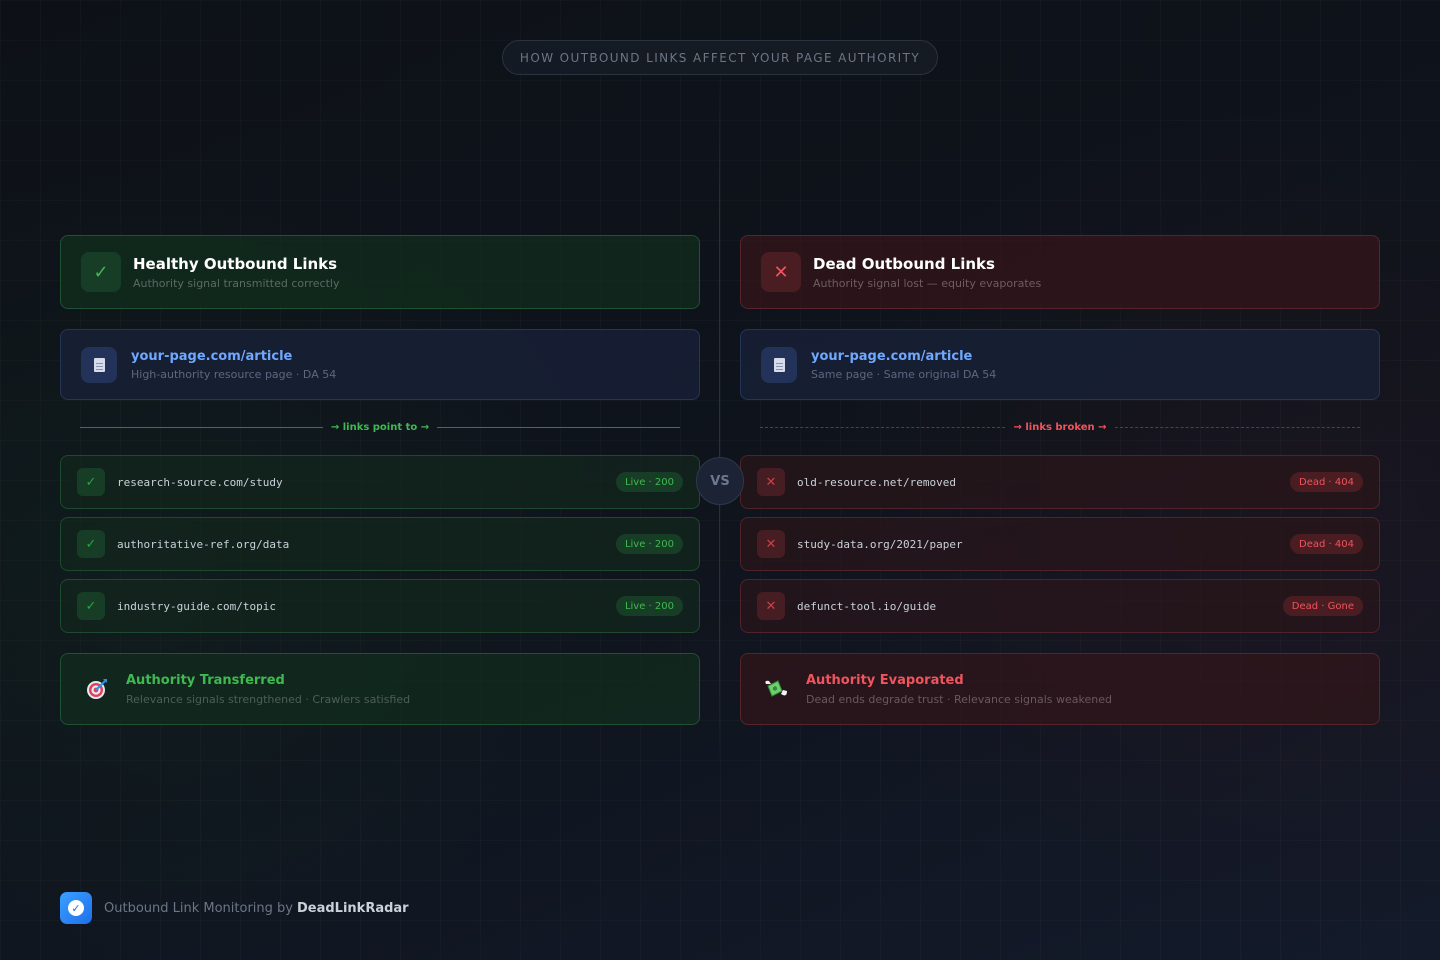 The width and height of the screenshot is (1440, 960). Describe the element at coordinates (885, 680) in the screenshot. I see `dead-result-title: Authority Evaporated` at that location.